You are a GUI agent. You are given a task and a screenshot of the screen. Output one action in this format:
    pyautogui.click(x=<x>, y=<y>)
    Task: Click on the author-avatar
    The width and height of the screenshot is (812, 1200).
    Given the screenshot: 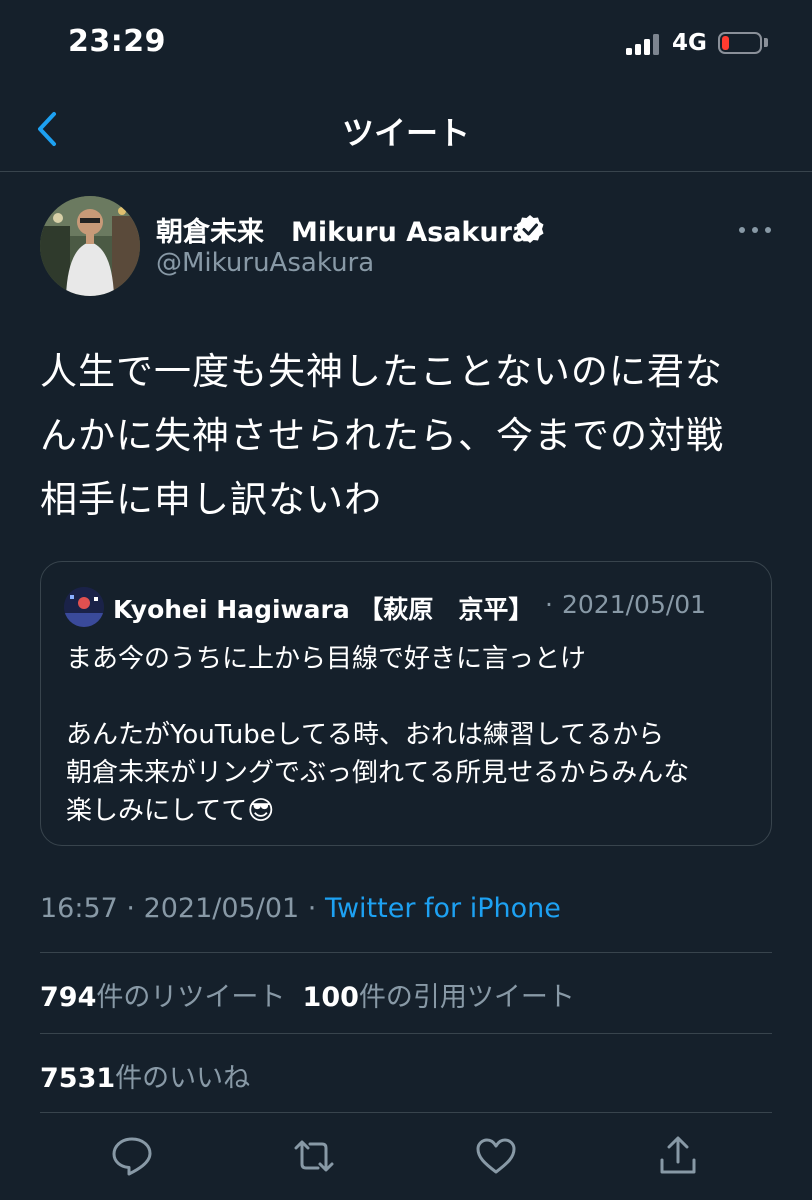 What is the action you would take?
    pyautogui.click(x=90, y=246)
    